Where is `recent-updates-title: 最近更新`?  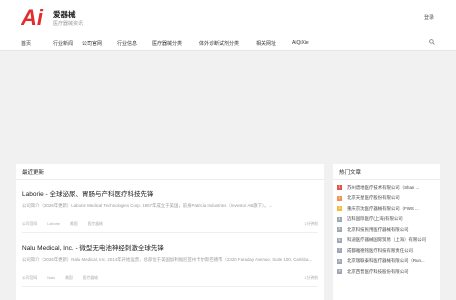
recent-updates-title: 最近更新 is located at coordinates (33, 173).